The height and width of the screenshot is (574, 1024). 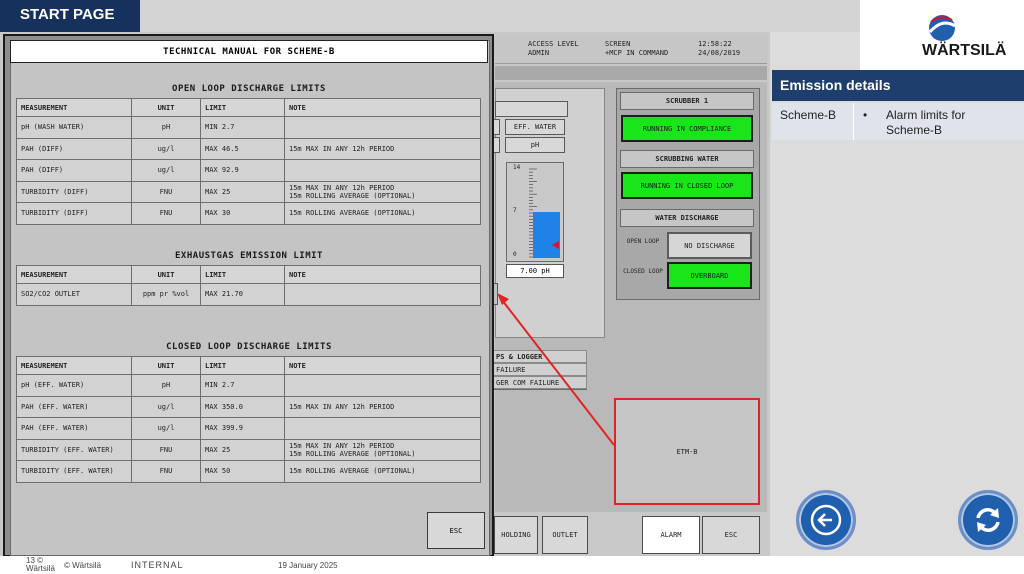 I want to click on emission-divider, so click(x=853, y=121).